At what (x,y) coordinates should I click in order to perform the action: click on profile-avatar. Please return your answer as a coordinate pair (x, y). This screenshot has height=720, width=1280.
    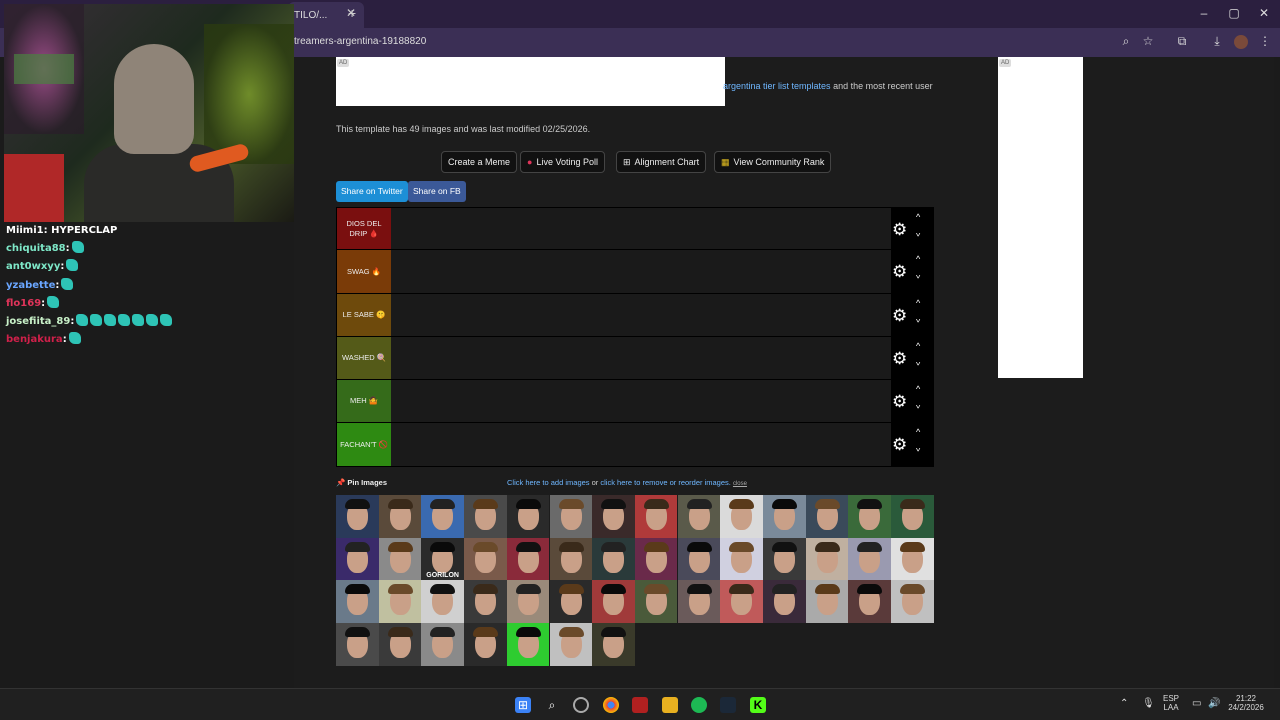
    Looking at the image, I should click on (1241, 42).